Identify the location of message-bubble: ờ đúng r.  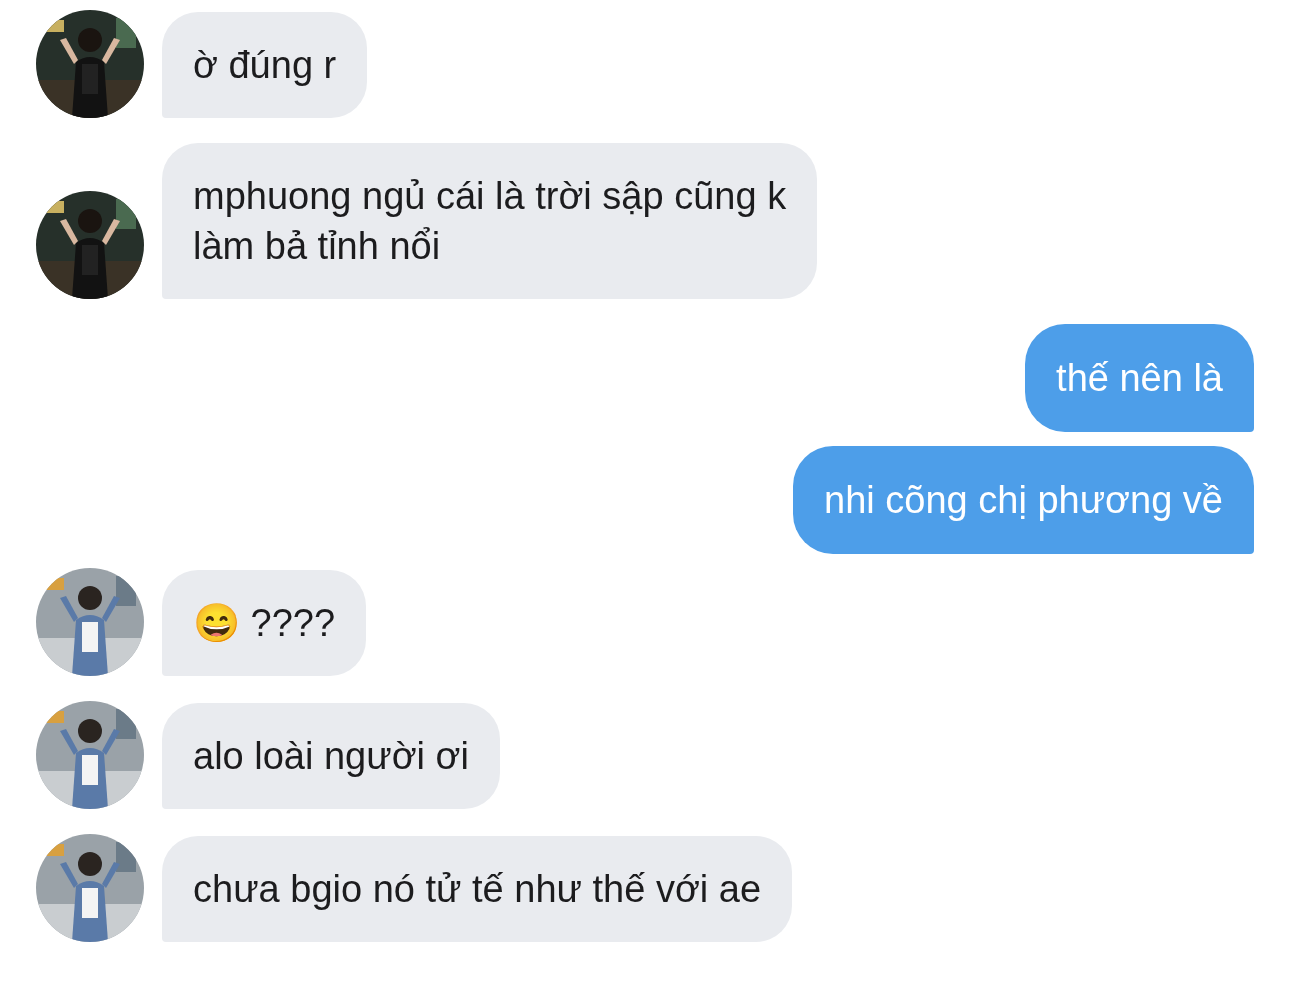
(265, 65).